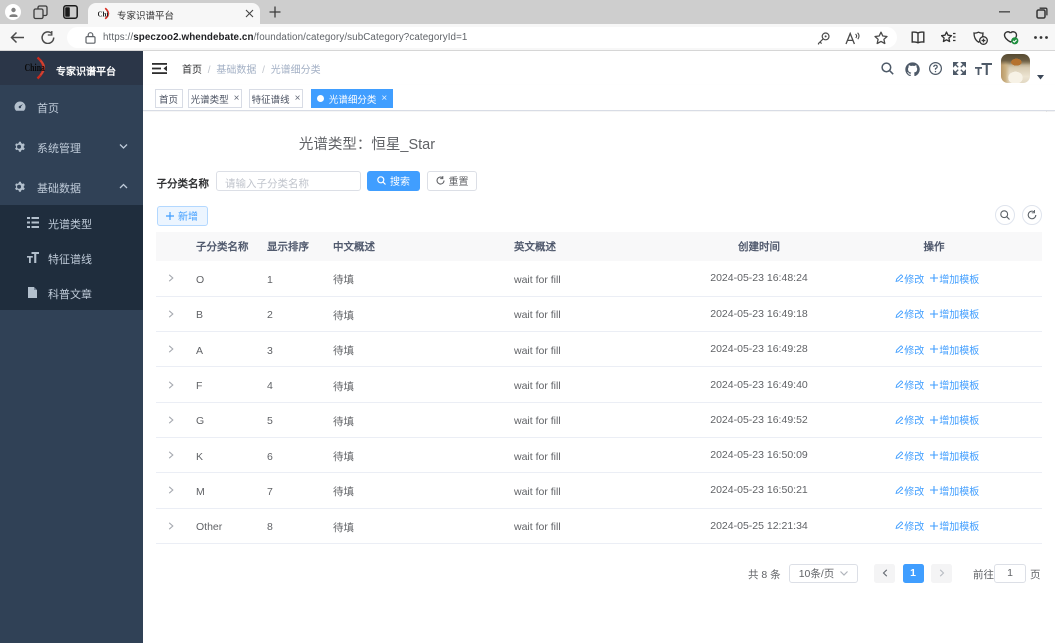  I want to click on svg-text: China, so click(35, 68).